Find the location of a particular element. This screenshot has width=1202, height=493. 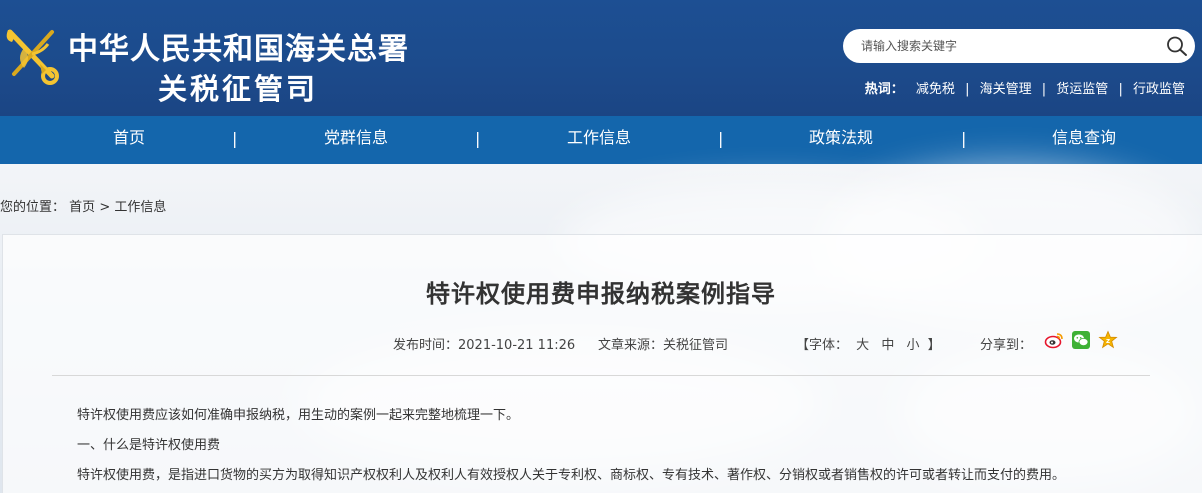

article-source: 文章来源：关税征管司 is located at coordinates (663, 345).